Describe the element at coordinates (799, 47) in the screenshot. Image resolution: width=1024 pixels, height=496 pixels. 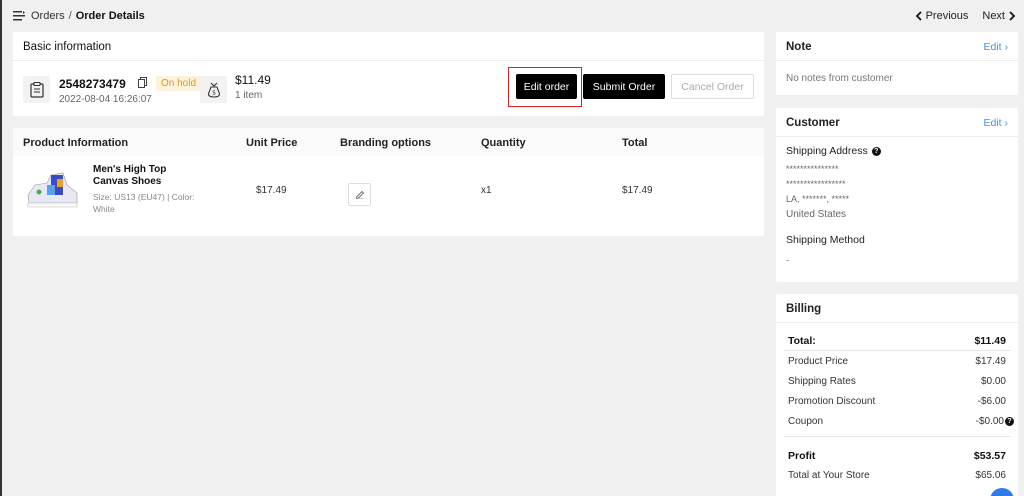
I see `note-title: Note` at that location.